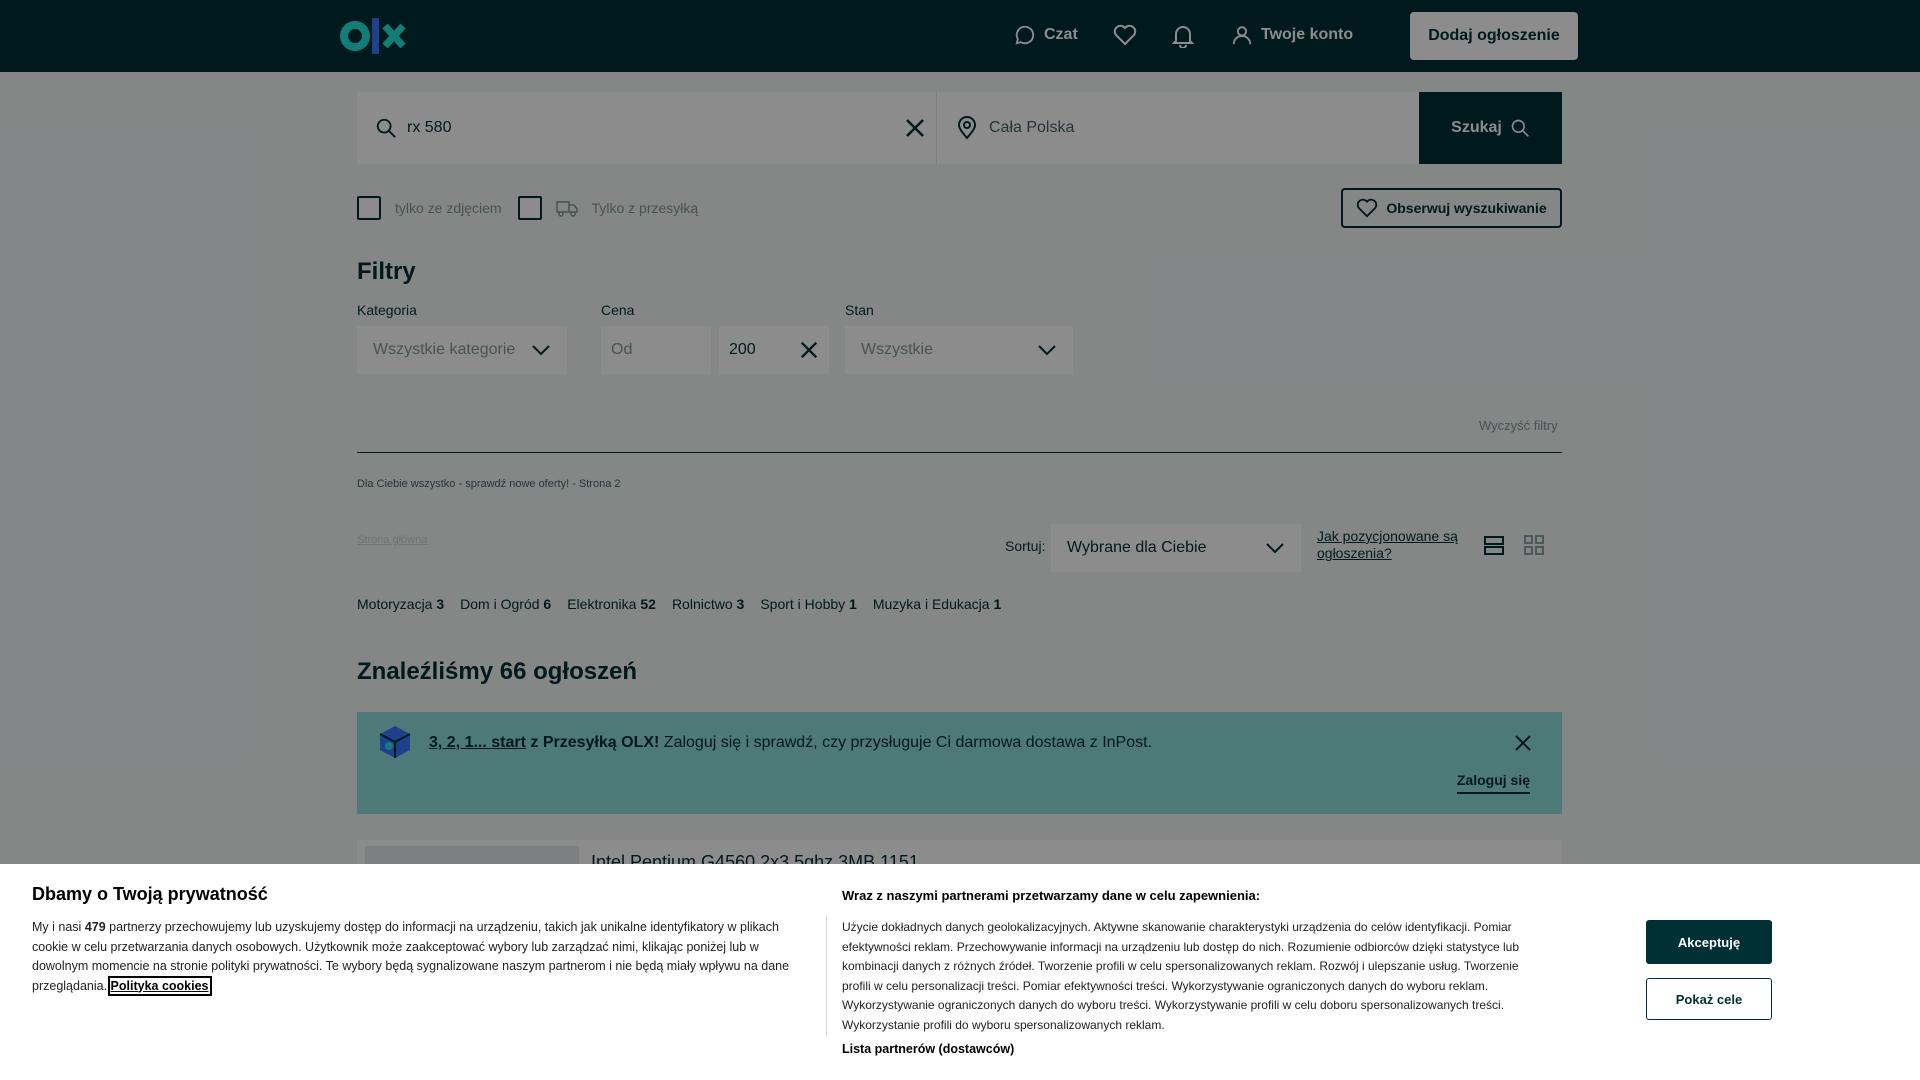 This screenshot has height=1080, width=1920. What do you see at coordinates (95, 927) in the screenshot?
I see `partners-count: 479` at bounding box center [95, 927].